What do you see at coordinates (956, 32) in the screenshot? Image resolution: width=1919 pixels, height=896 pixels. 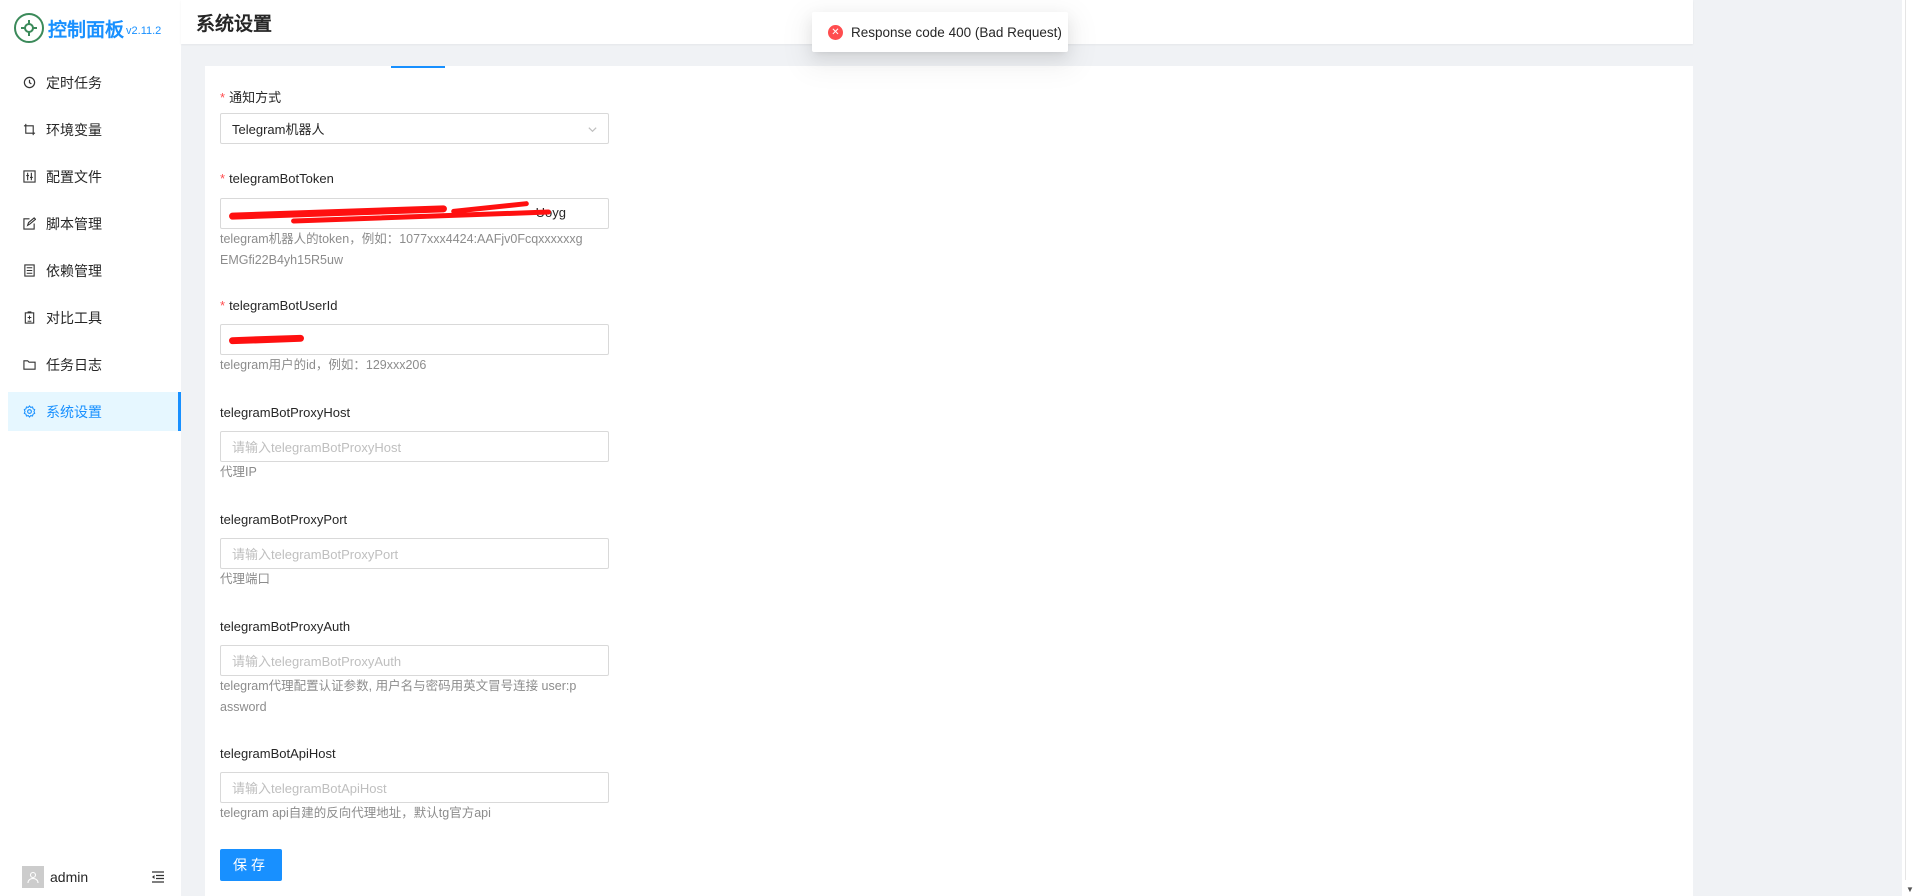 I see `toast-message: Response code 400 (Bad Request)` at bounding box center [956, 32].